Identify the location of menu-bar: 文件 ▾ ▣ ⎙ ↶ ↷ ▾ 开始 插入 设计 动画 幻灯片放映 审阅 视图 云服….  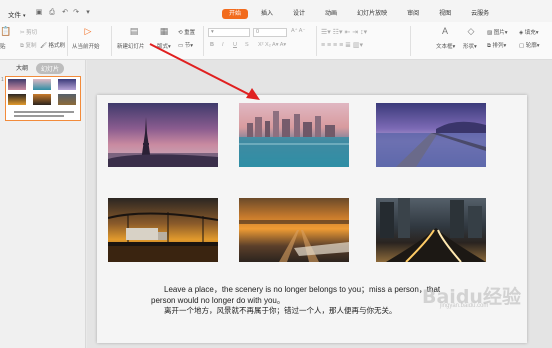
(276, 11).